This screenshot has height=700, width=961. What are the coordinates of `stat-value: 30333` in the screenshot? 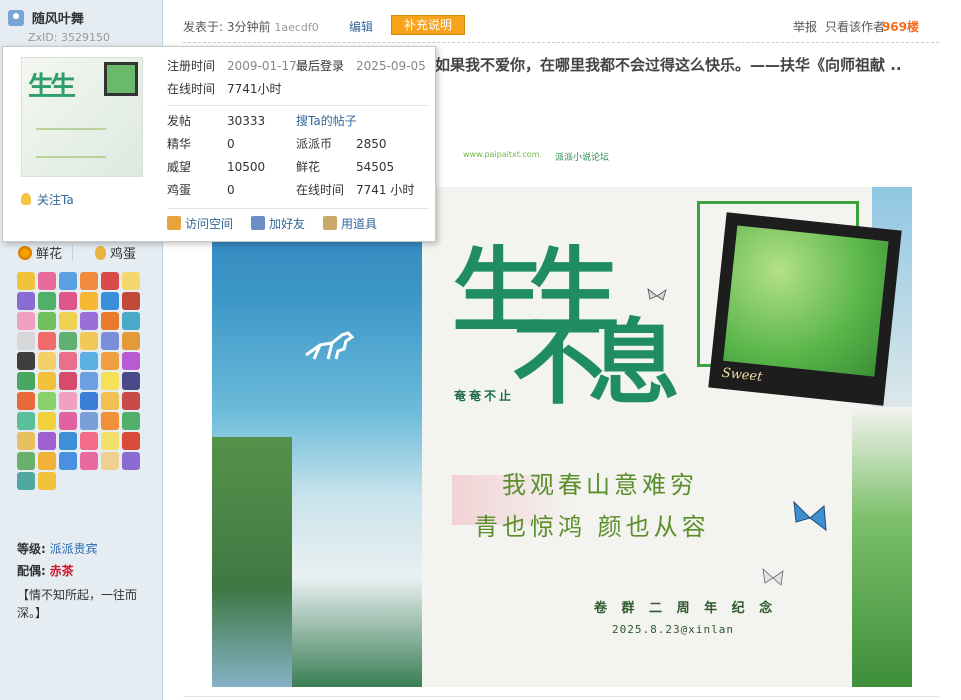 It's located at (246, 121).